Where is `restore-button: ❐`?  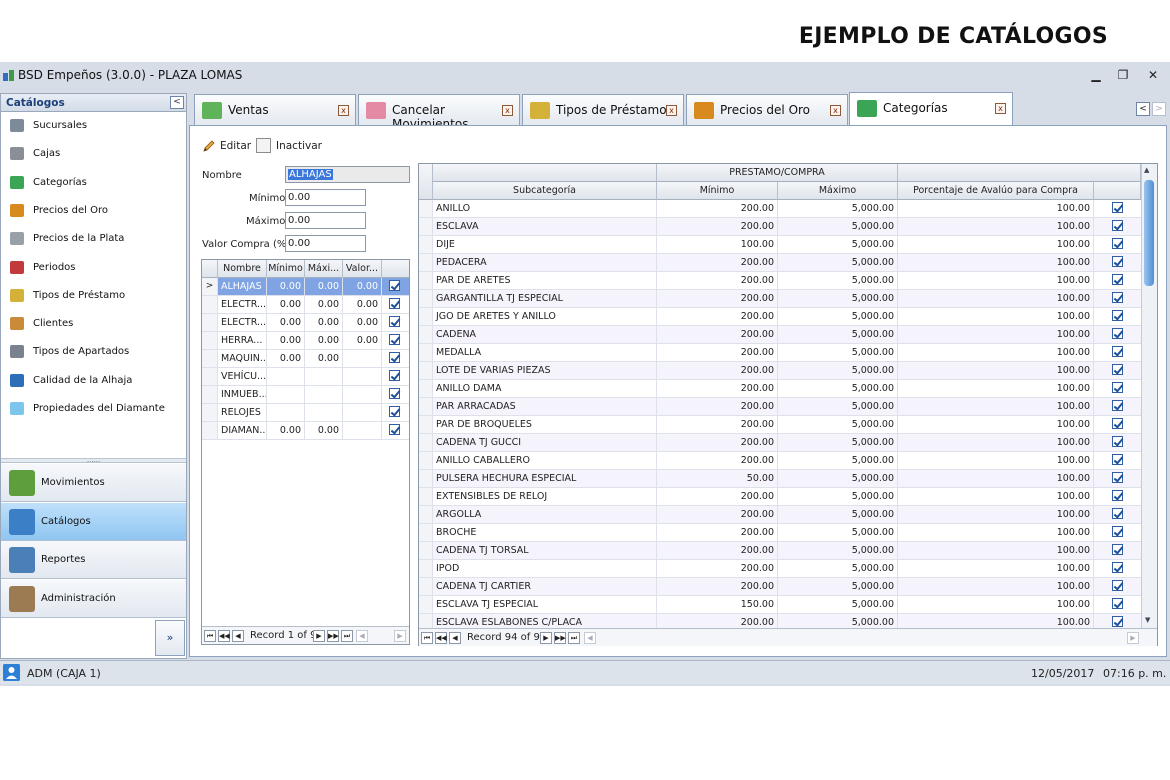
restore-button: ❐ is located at coordinates (1123, 75).